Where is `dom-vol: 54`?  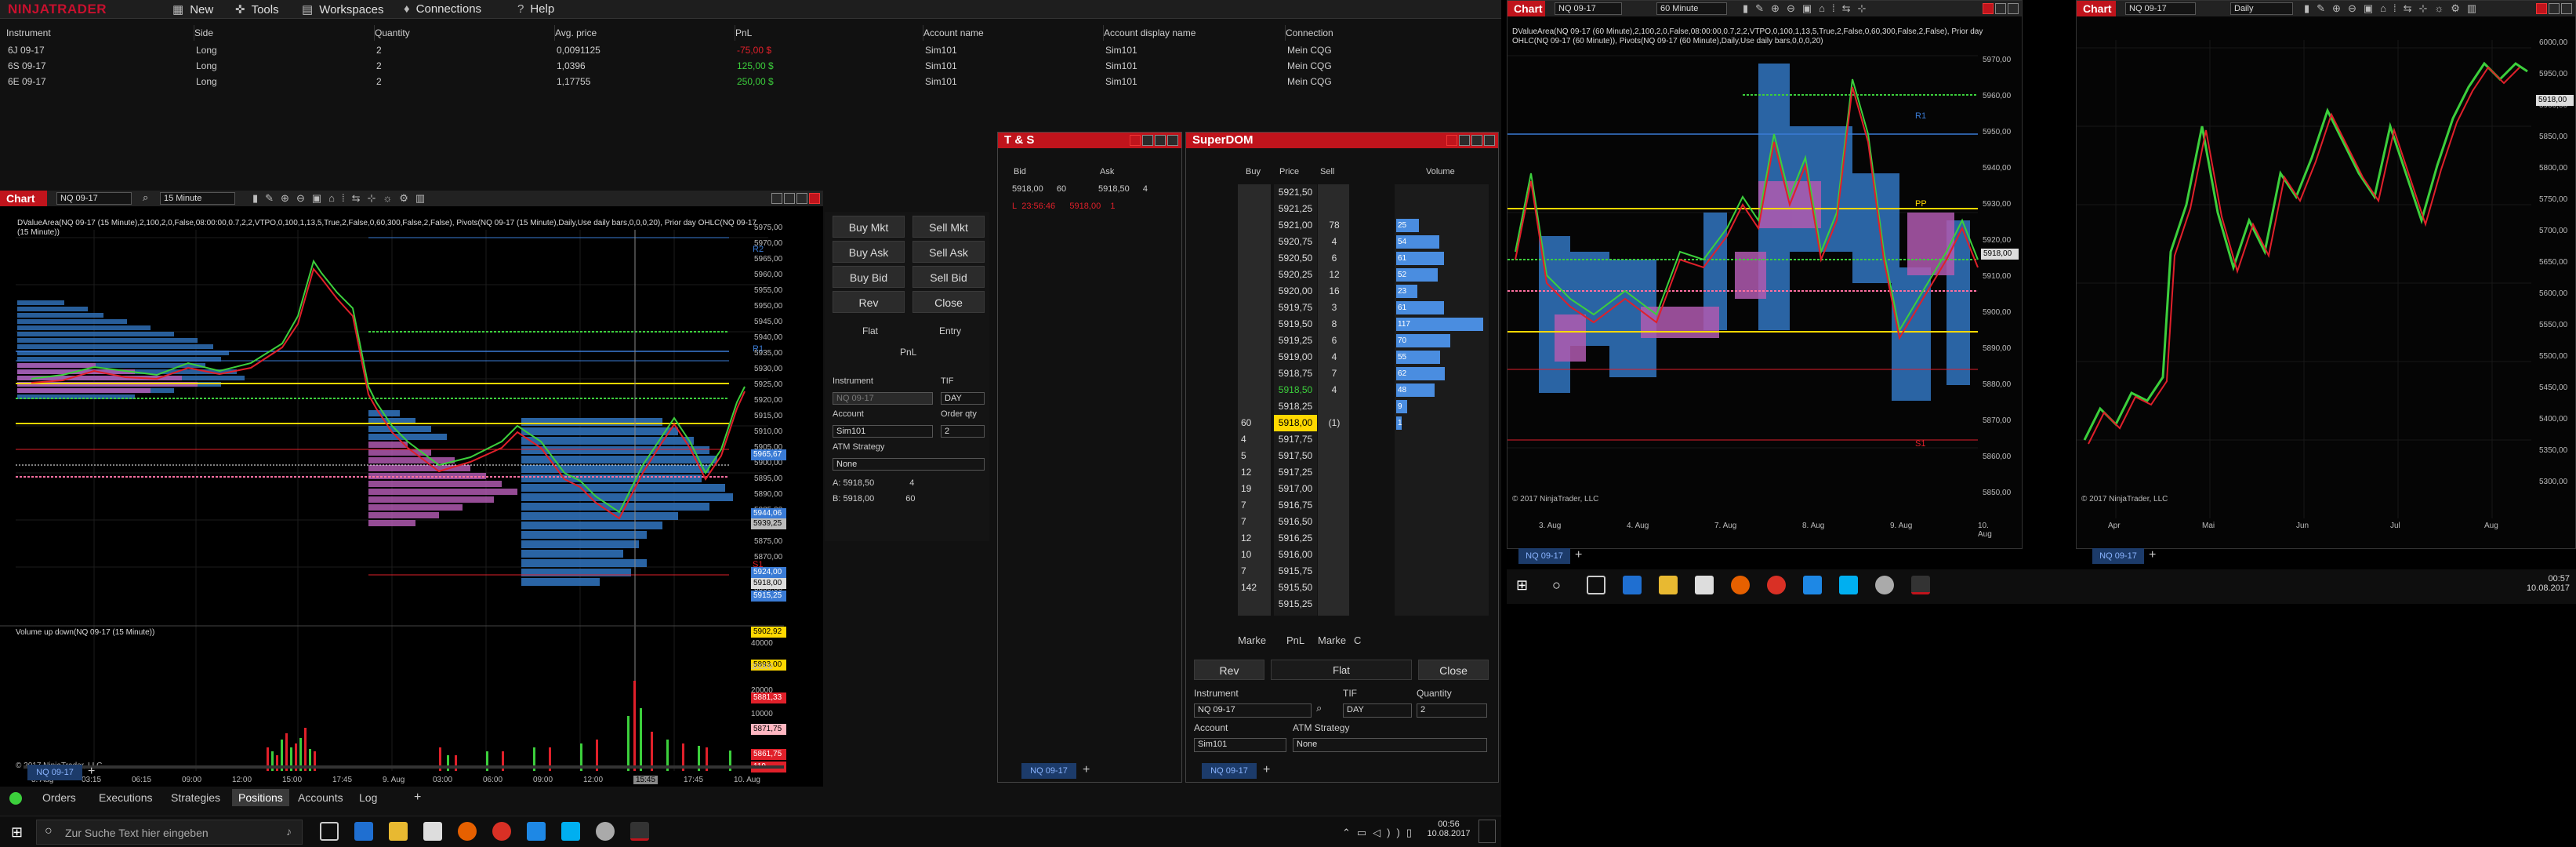
dom-vol: 54 is located at coordinates (1410, 242).